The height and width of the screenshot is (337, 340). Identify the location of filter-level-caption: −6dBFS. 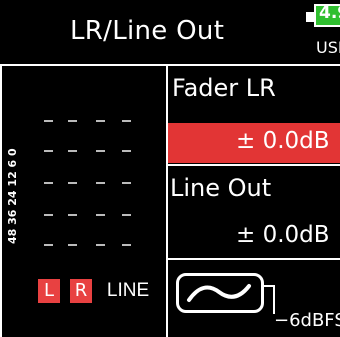
(307, 320).